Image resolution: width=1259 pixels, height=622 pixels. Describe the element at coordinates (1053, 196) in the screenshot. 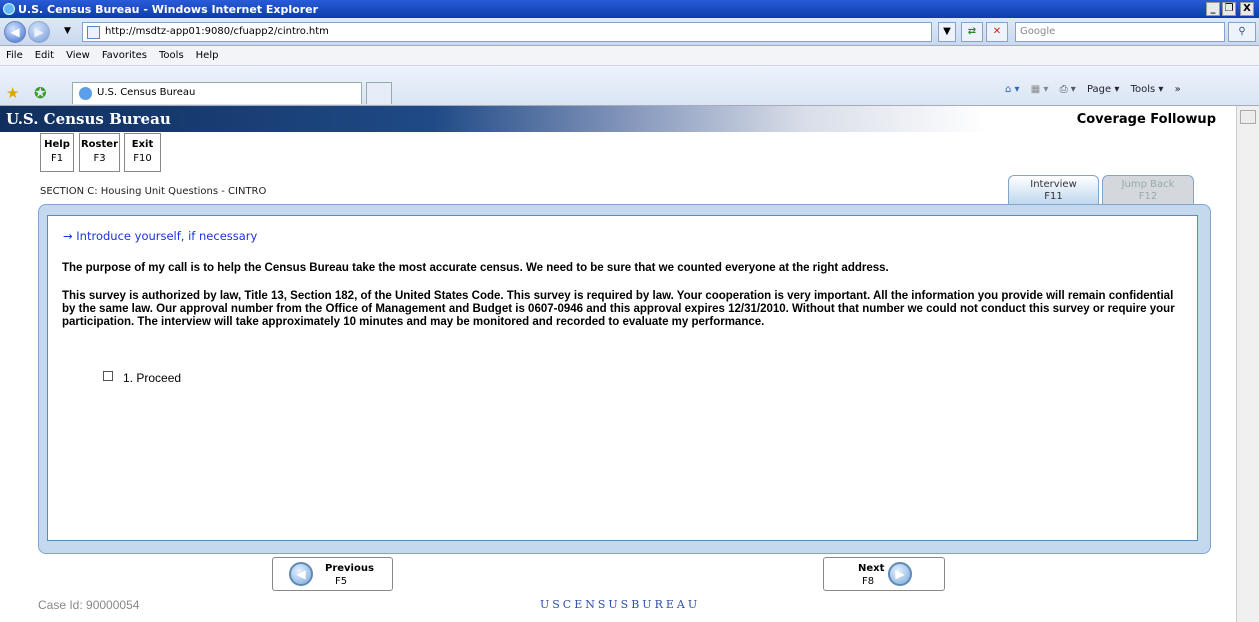

I see `tab-interview-key: F11` at that location.